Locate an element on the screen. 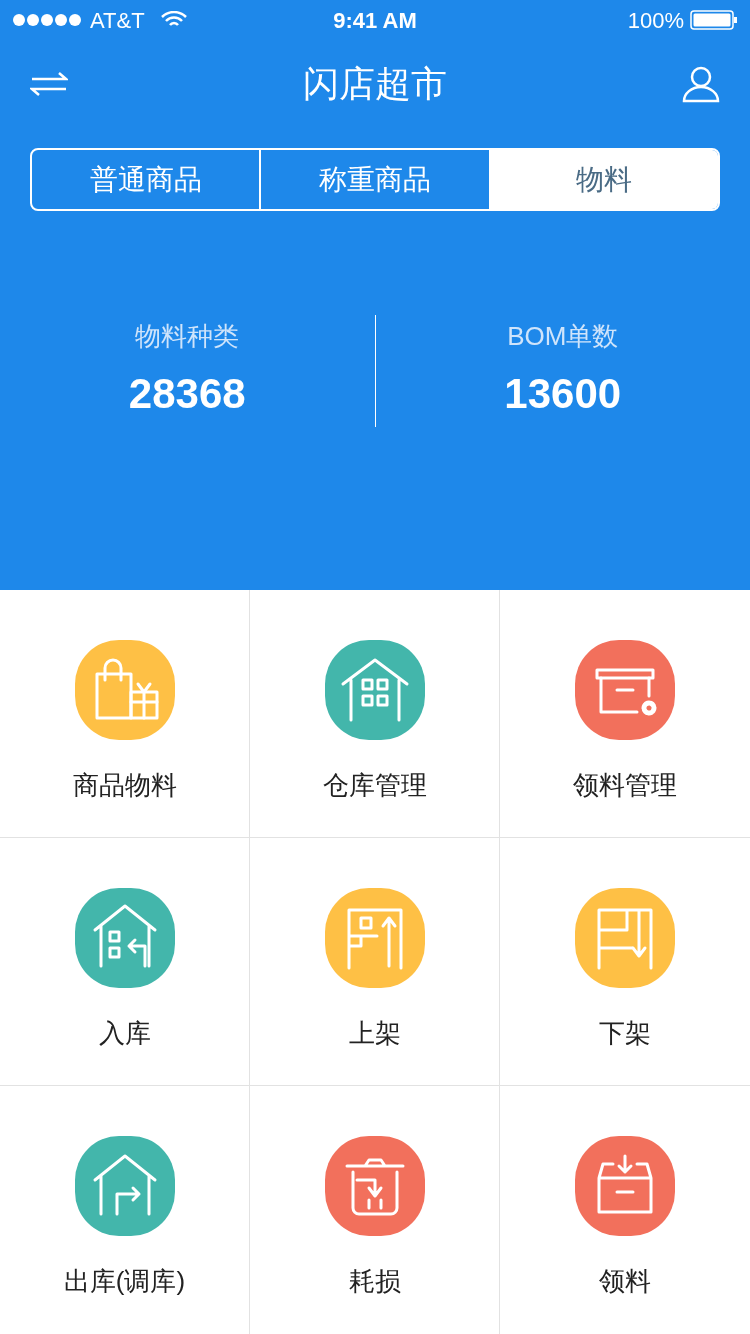  battery-icon is located at coordinates (714, 20).